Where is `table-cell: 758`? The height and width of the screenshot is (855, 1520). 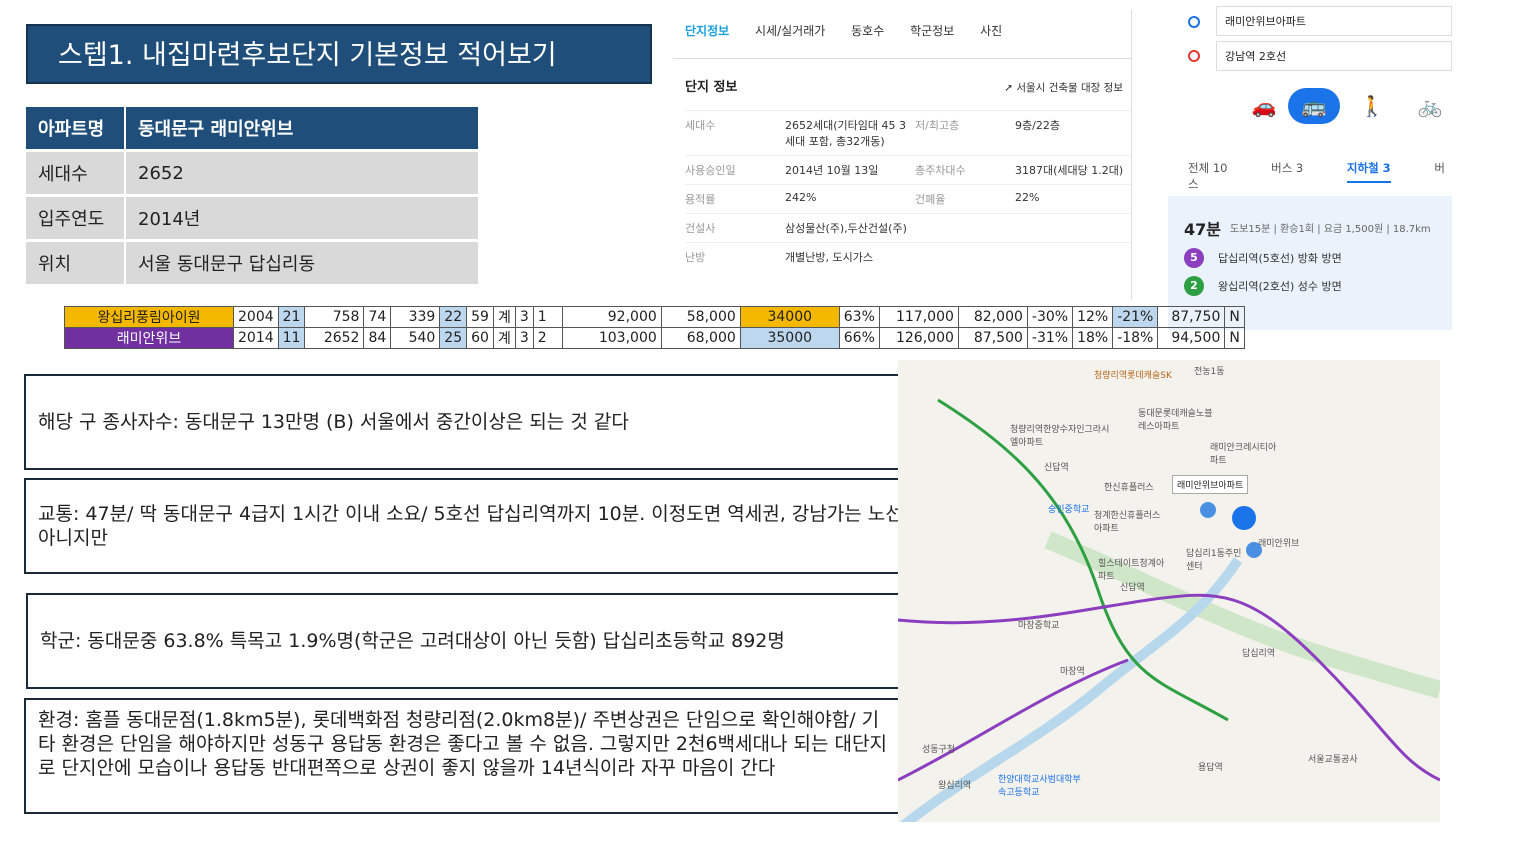 table-cell: 758 is located at coordinates (334, 317).